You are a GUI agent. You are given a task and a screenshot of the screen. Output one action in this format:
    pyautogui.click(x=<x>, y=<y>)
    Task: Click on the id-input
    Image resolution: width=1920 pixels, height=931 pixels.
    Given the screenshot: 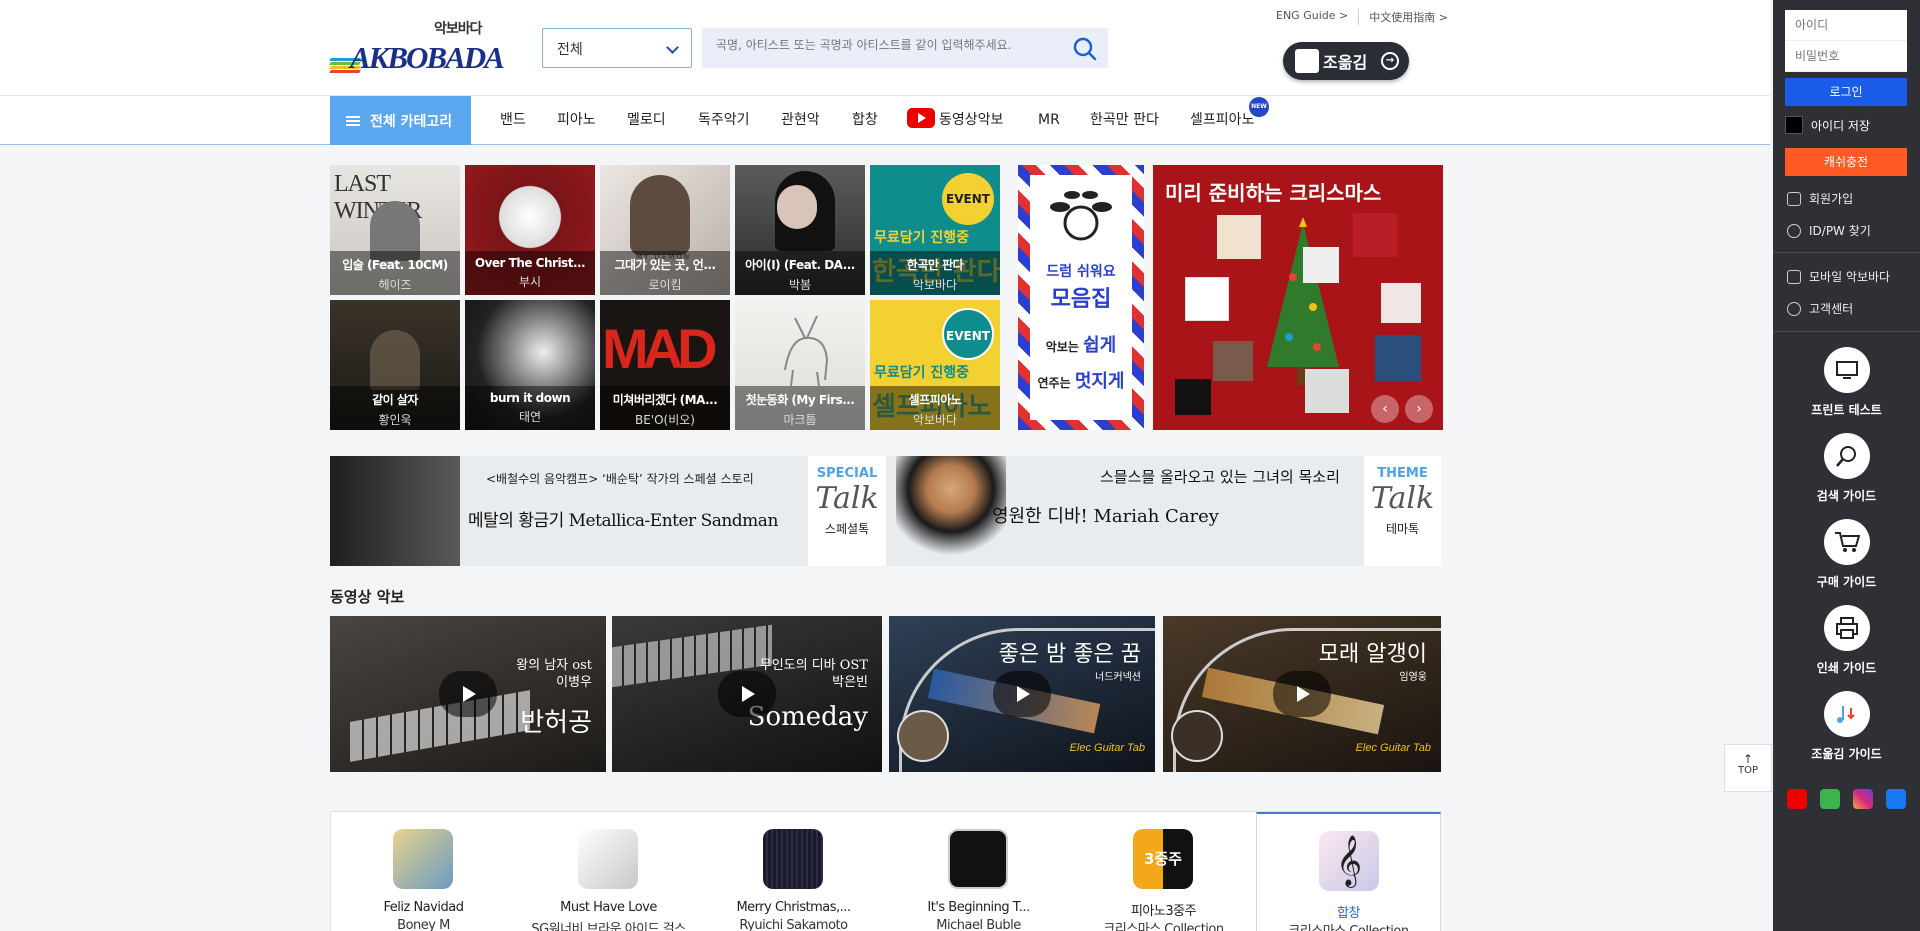 What is the action you would take?
    pyautogui.click(x=1846, y=25)
    